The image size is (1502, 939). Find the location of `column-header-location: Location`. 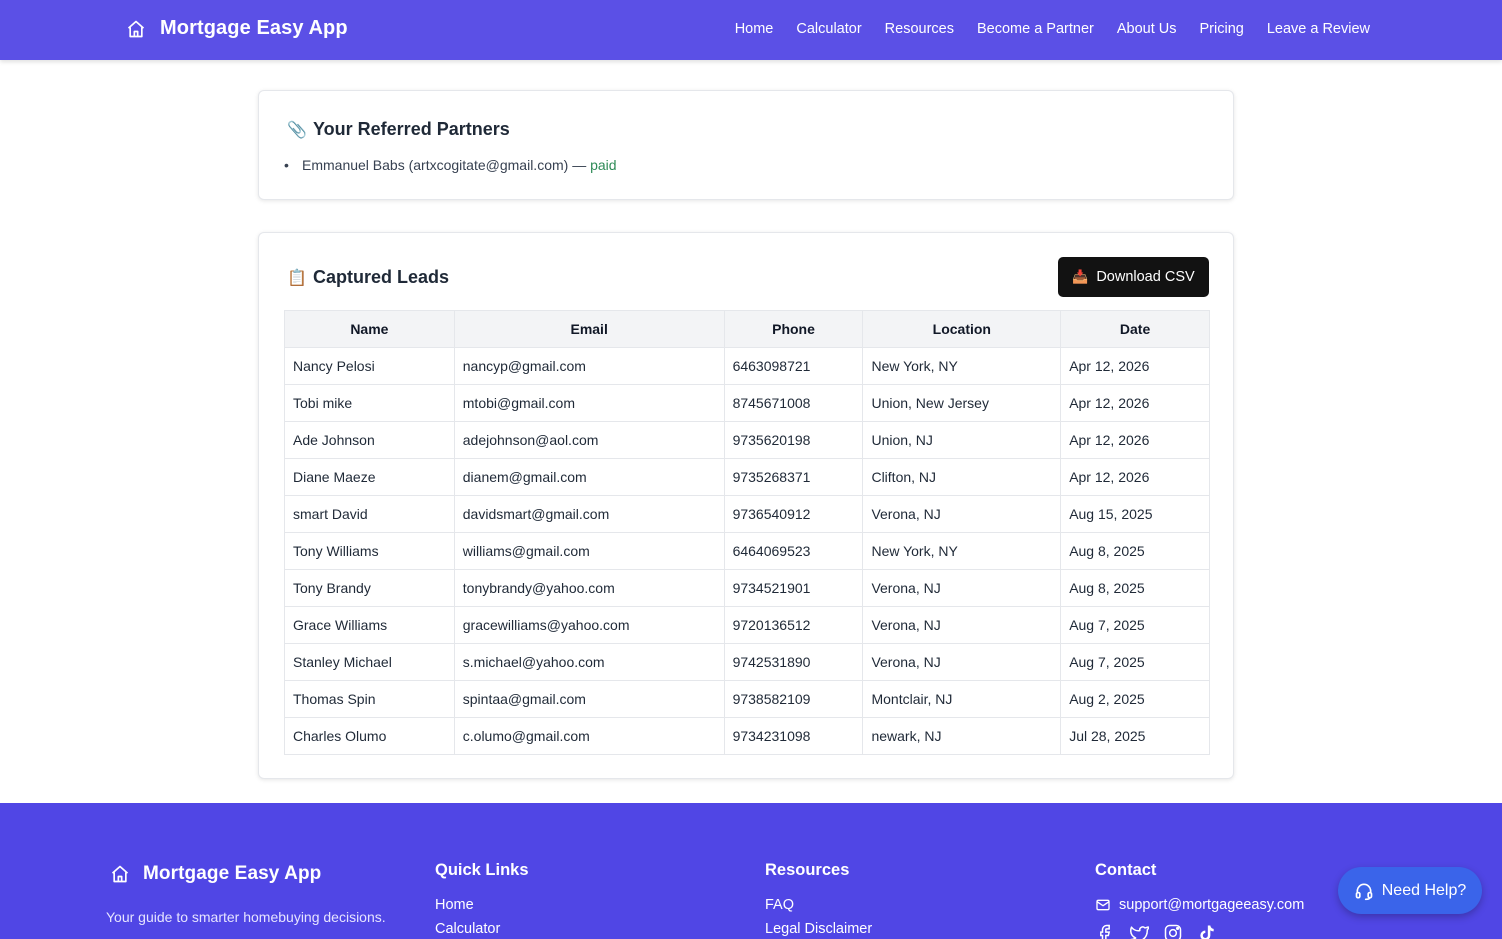

column-header-location: Location is located at coordinates (962, 329).